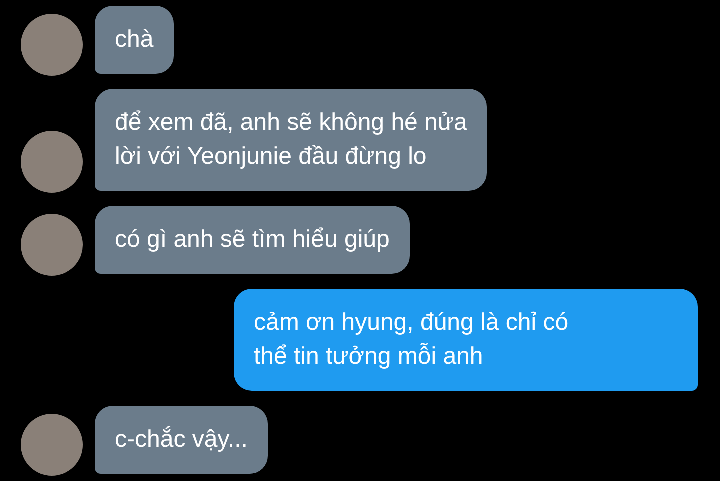 This screenshot has width=720, height=481. What do you see at coordinates (291, 140) in the screenshot?
I see `message-bubble: để xem đã, anh sẽ không hé nửa lời với Yeonjunie đầu đừng lo` at bounding box center [291, 140].